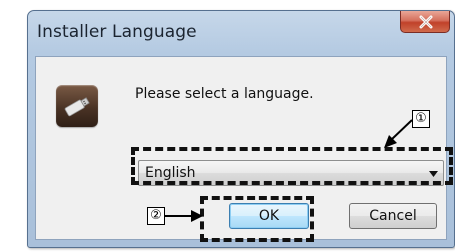 This screenshot has height=252, width=455. Describe the element at coordinates (421, 119) in the screenshot. I see `callout-1-label: ①` at that location.